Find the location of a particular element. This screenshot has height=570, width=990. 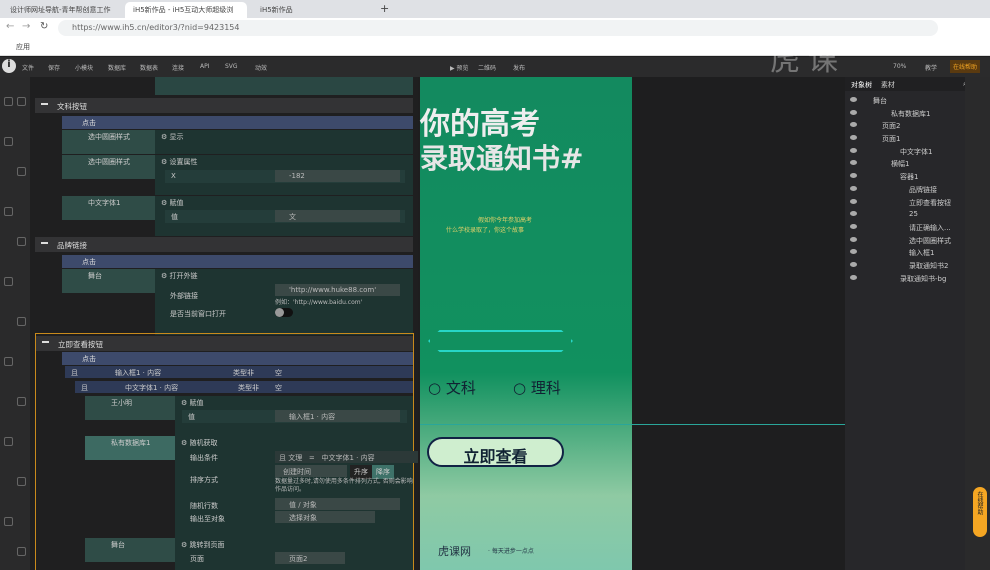

bookmark-apps: 应用 is located at coordinates (23, 47).